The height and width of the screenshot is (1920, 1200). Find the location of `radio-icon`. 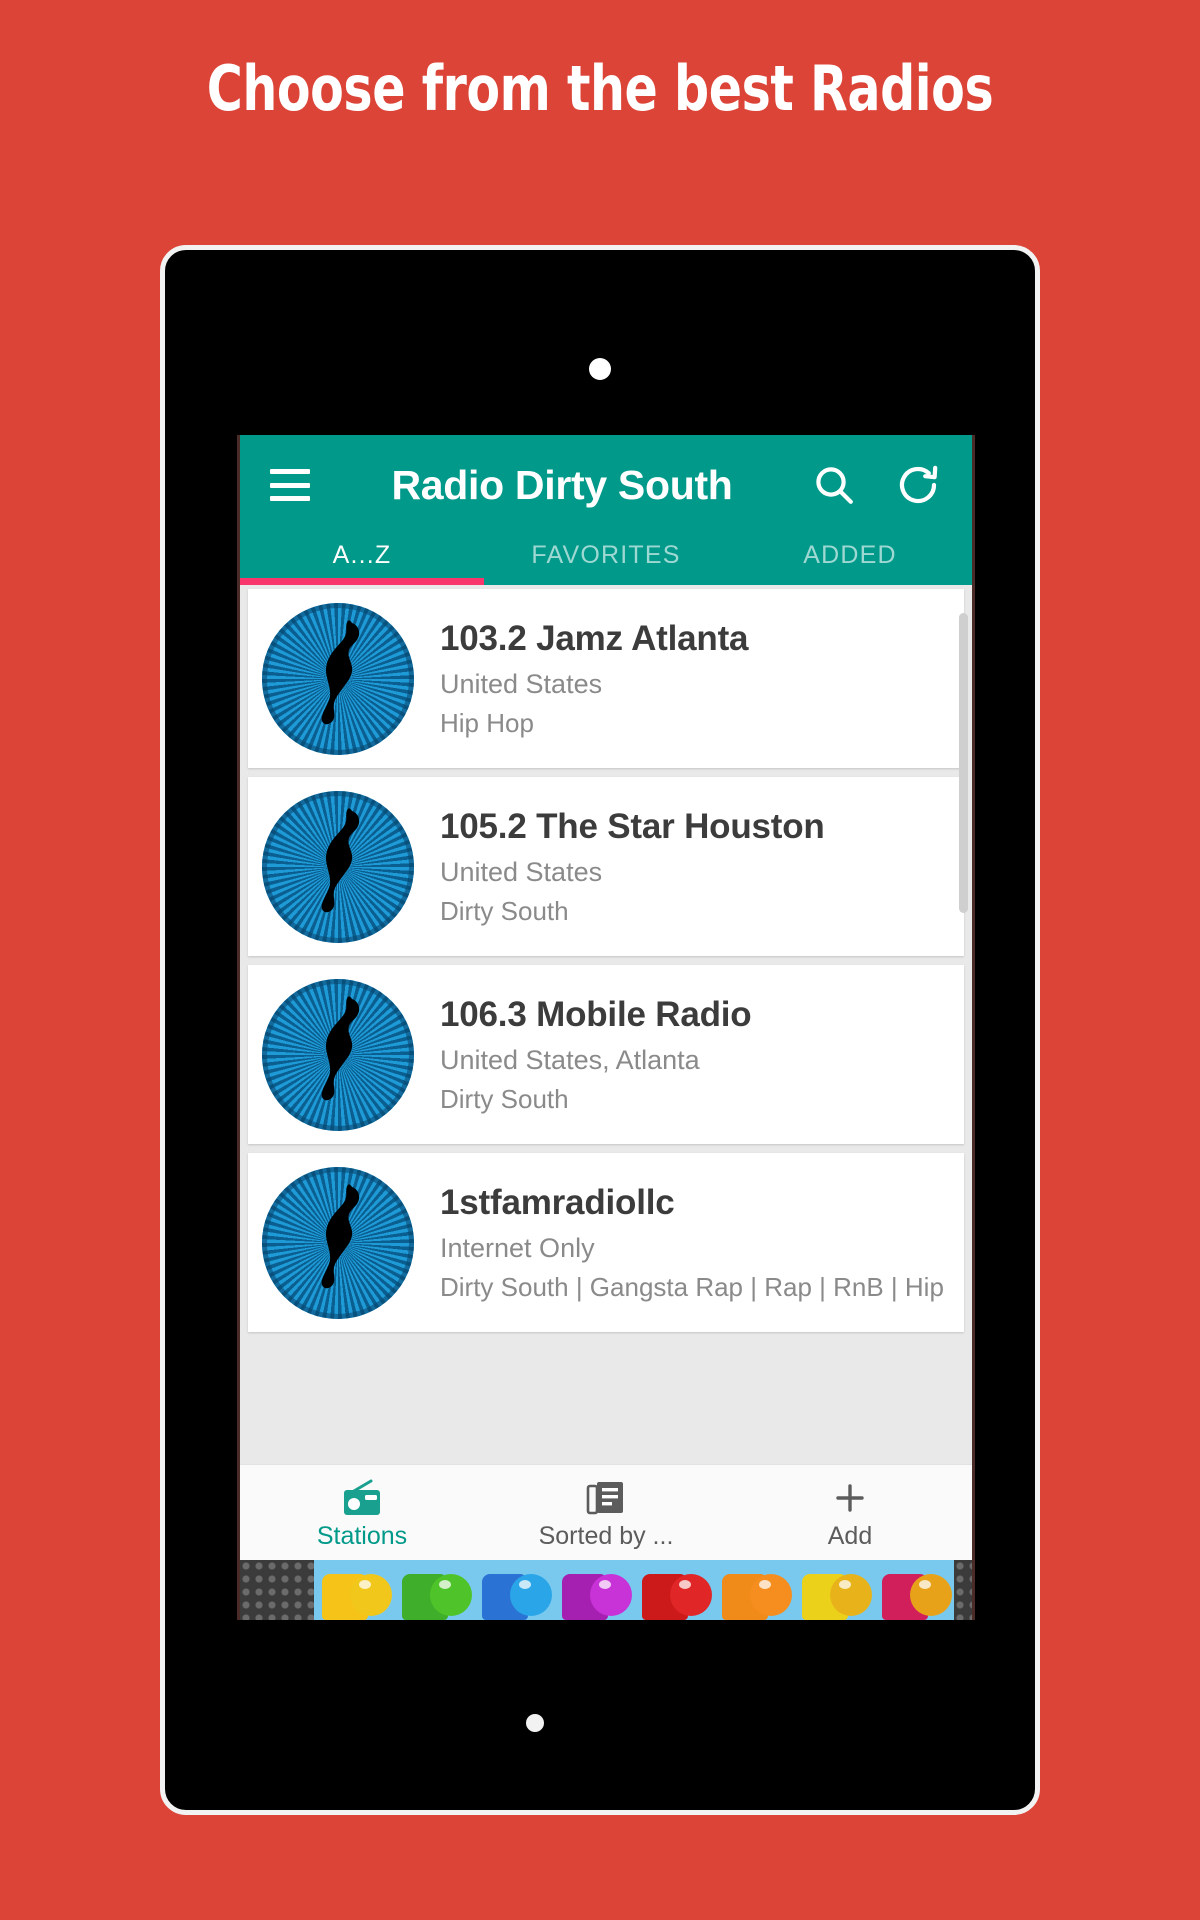

radio-icon is located at coordinates (362, 1498).